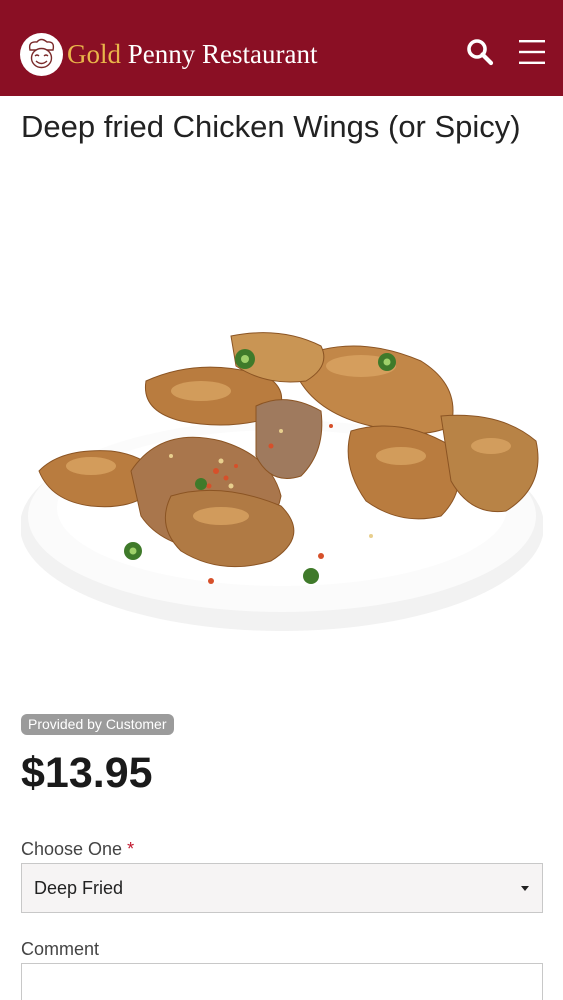 Image resolution: width=563 pixels, height=1000 pixels. I want to click on brand-name-rest: Penny Restaurant, so click(219, 54).